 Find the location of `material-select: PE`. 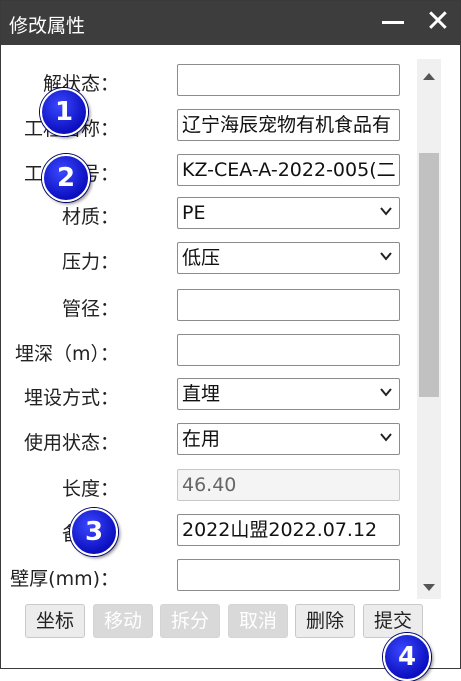

material-select: PE is located at coordinates (288, 213).